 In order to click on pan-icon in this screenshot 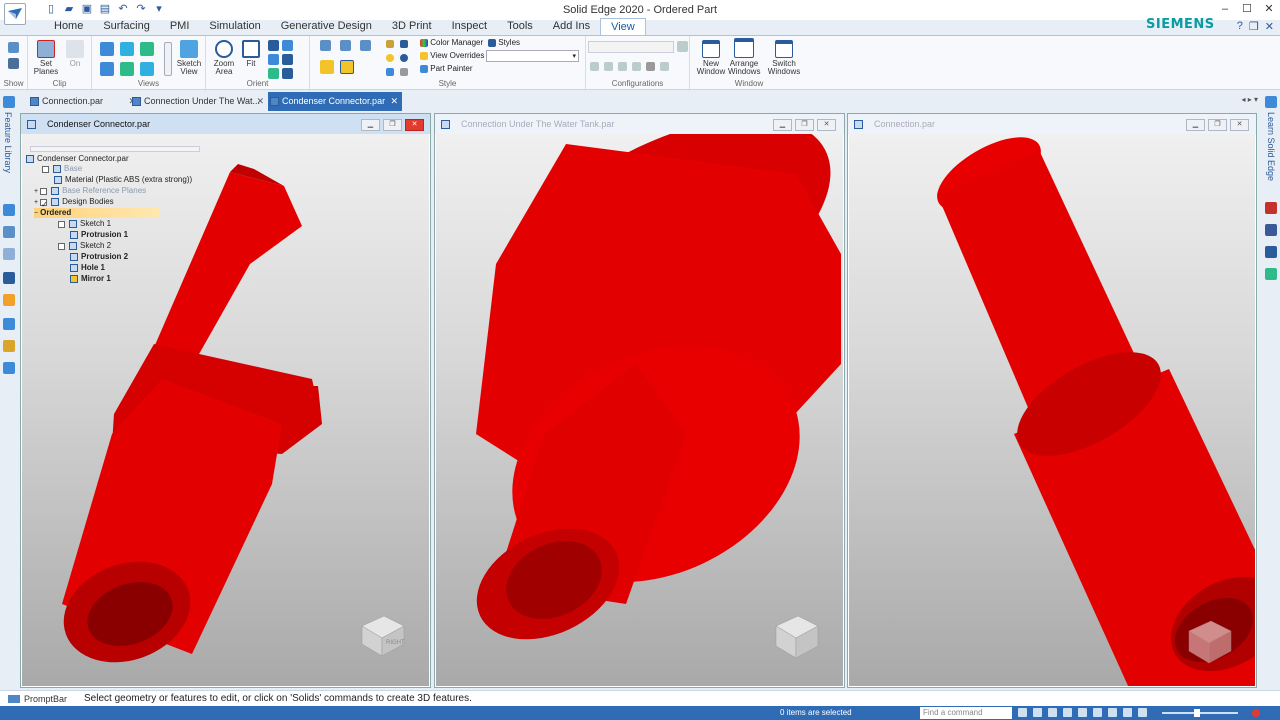, I will do `click(287, 45)`.